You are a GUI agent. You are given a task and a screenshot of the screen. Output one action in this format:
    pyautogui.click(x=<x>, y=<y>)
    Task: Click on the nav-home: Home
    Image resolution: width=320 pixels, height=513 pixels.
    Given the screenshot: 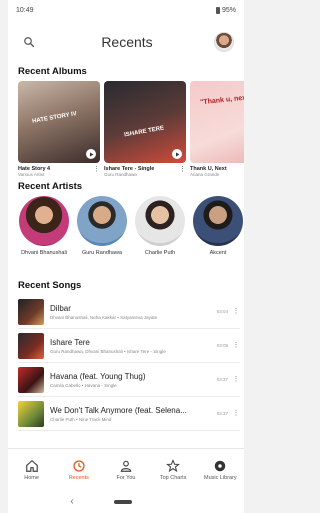 What is the action you would take?
    pyautogui.click(x=32, y=470)
    